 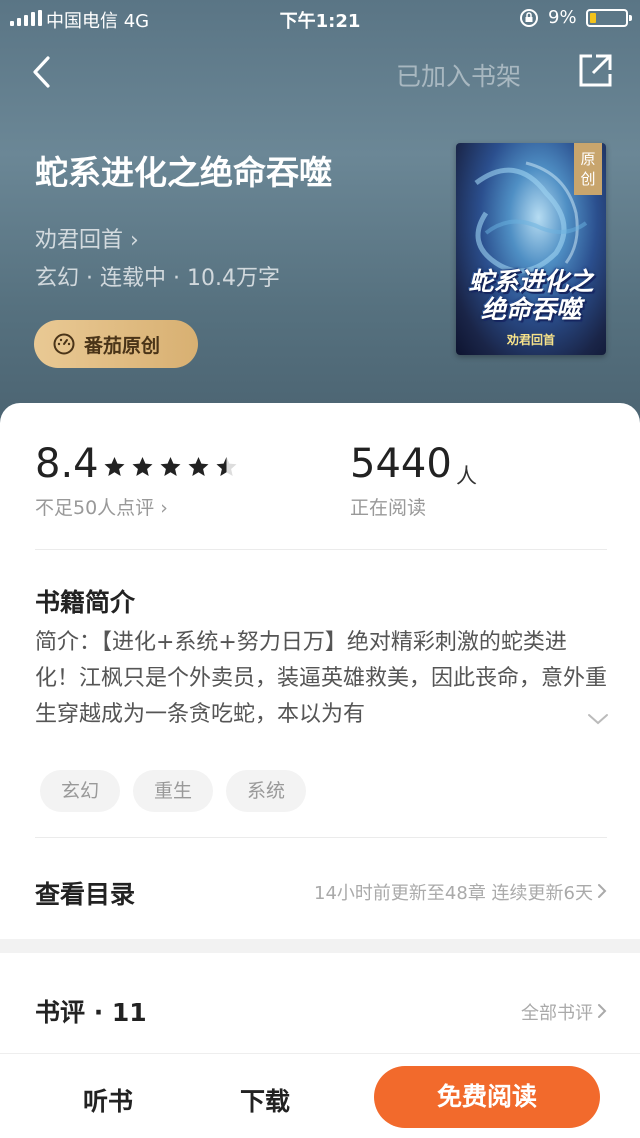 What do you see at coordinates (598, 719) in the screenshot?
I see `chevron-down-icon` at bounding box center [598, 719].